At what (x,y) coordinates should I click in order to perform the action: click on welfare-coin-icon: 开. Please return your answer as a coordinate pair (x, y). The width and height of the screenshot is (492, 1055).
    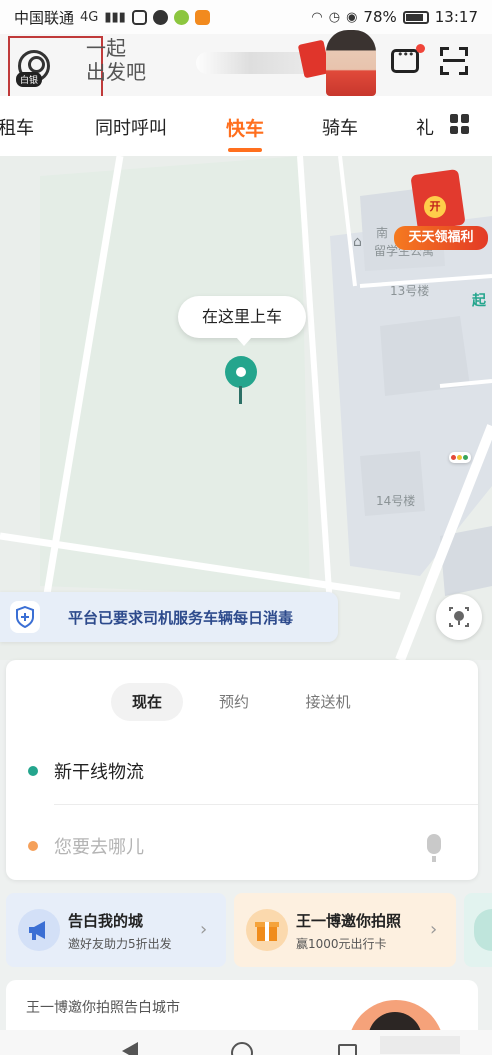
    Looking at the image, I should click on (435, 207).